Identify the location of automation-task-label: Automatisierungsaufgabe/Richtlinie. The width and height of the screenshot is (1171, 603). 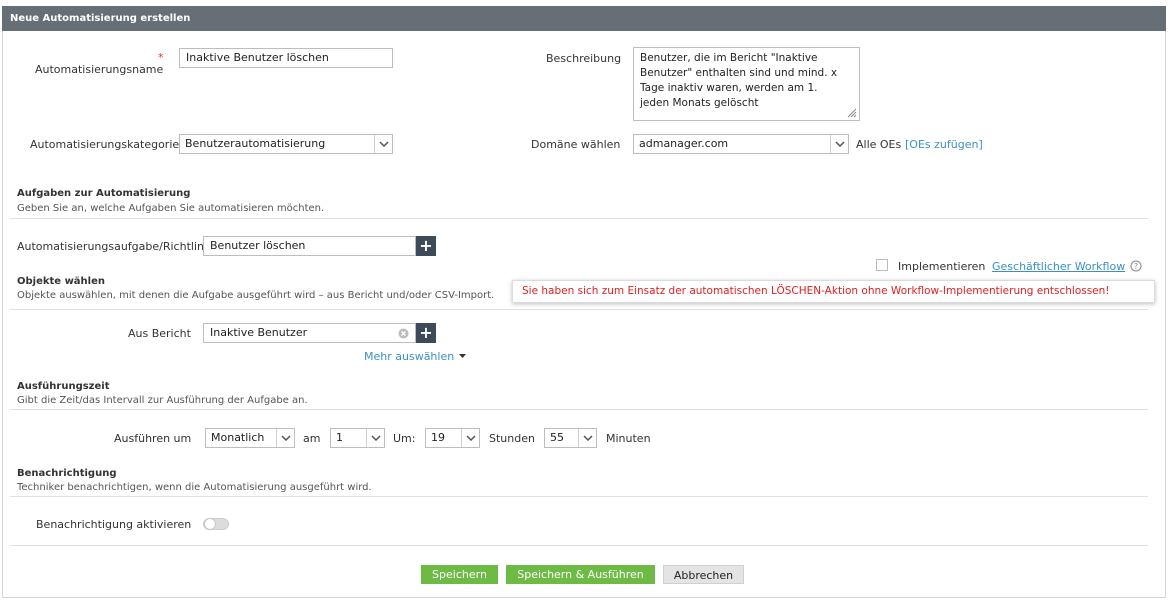
(110, 246).